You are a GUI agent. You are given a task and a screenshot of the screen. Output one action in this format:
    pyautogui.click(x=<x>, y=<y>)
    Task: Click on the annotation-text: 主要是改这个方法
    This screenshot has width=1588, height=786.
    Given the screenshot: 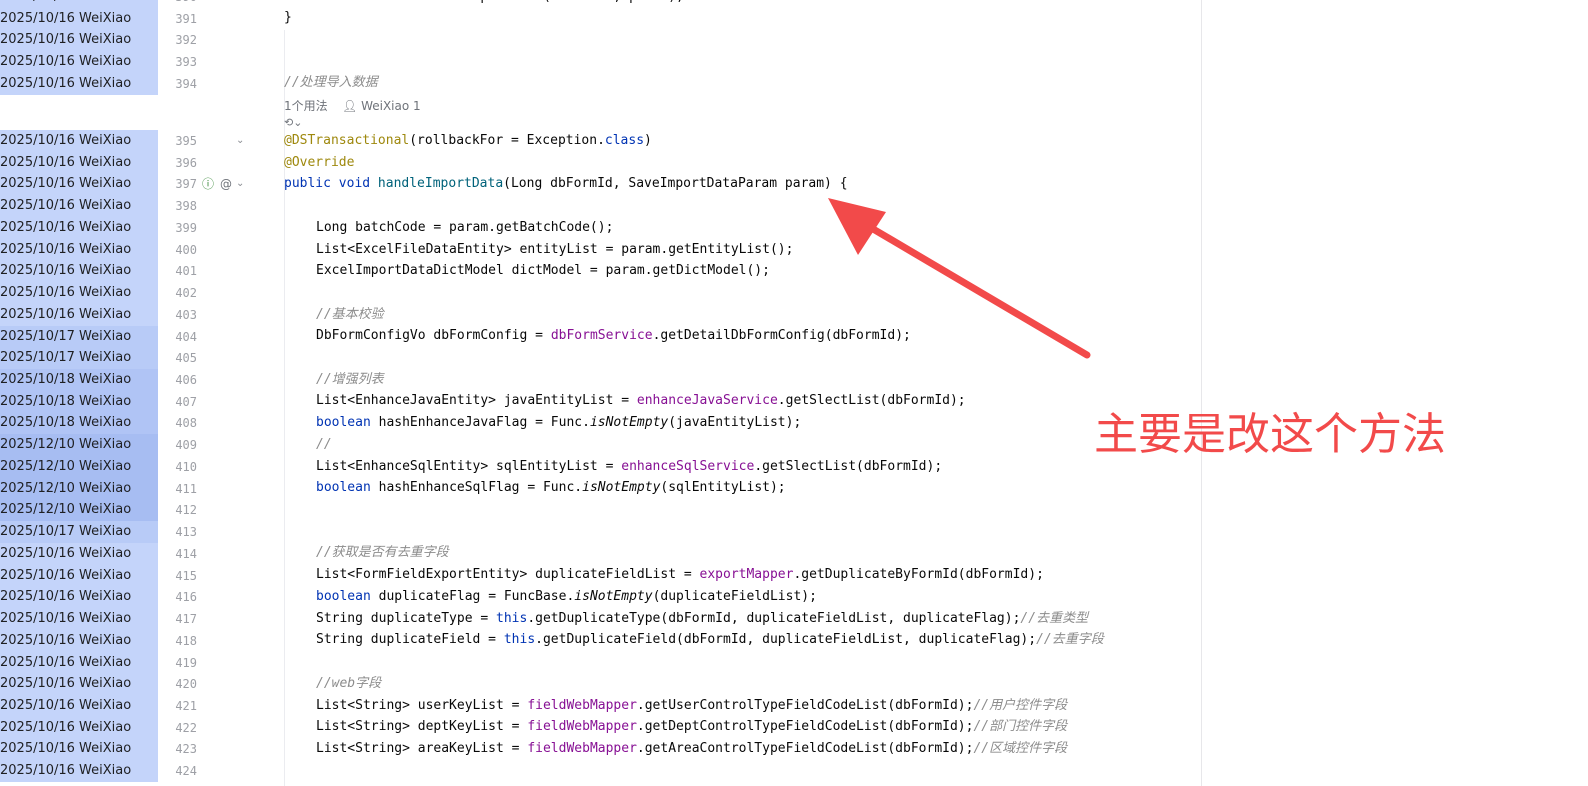 What is the action you would take?
    pyautogui.click(x=1270, y=434)
    